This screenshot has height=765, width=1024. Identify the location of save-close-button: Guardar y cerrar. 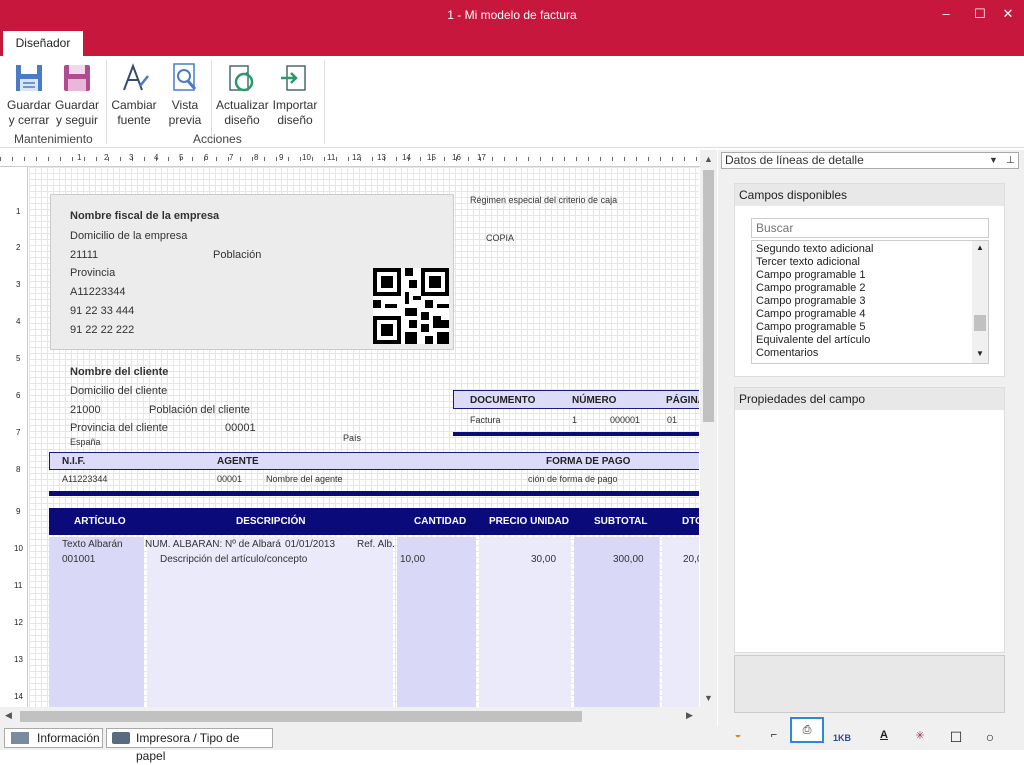
(29, 95).